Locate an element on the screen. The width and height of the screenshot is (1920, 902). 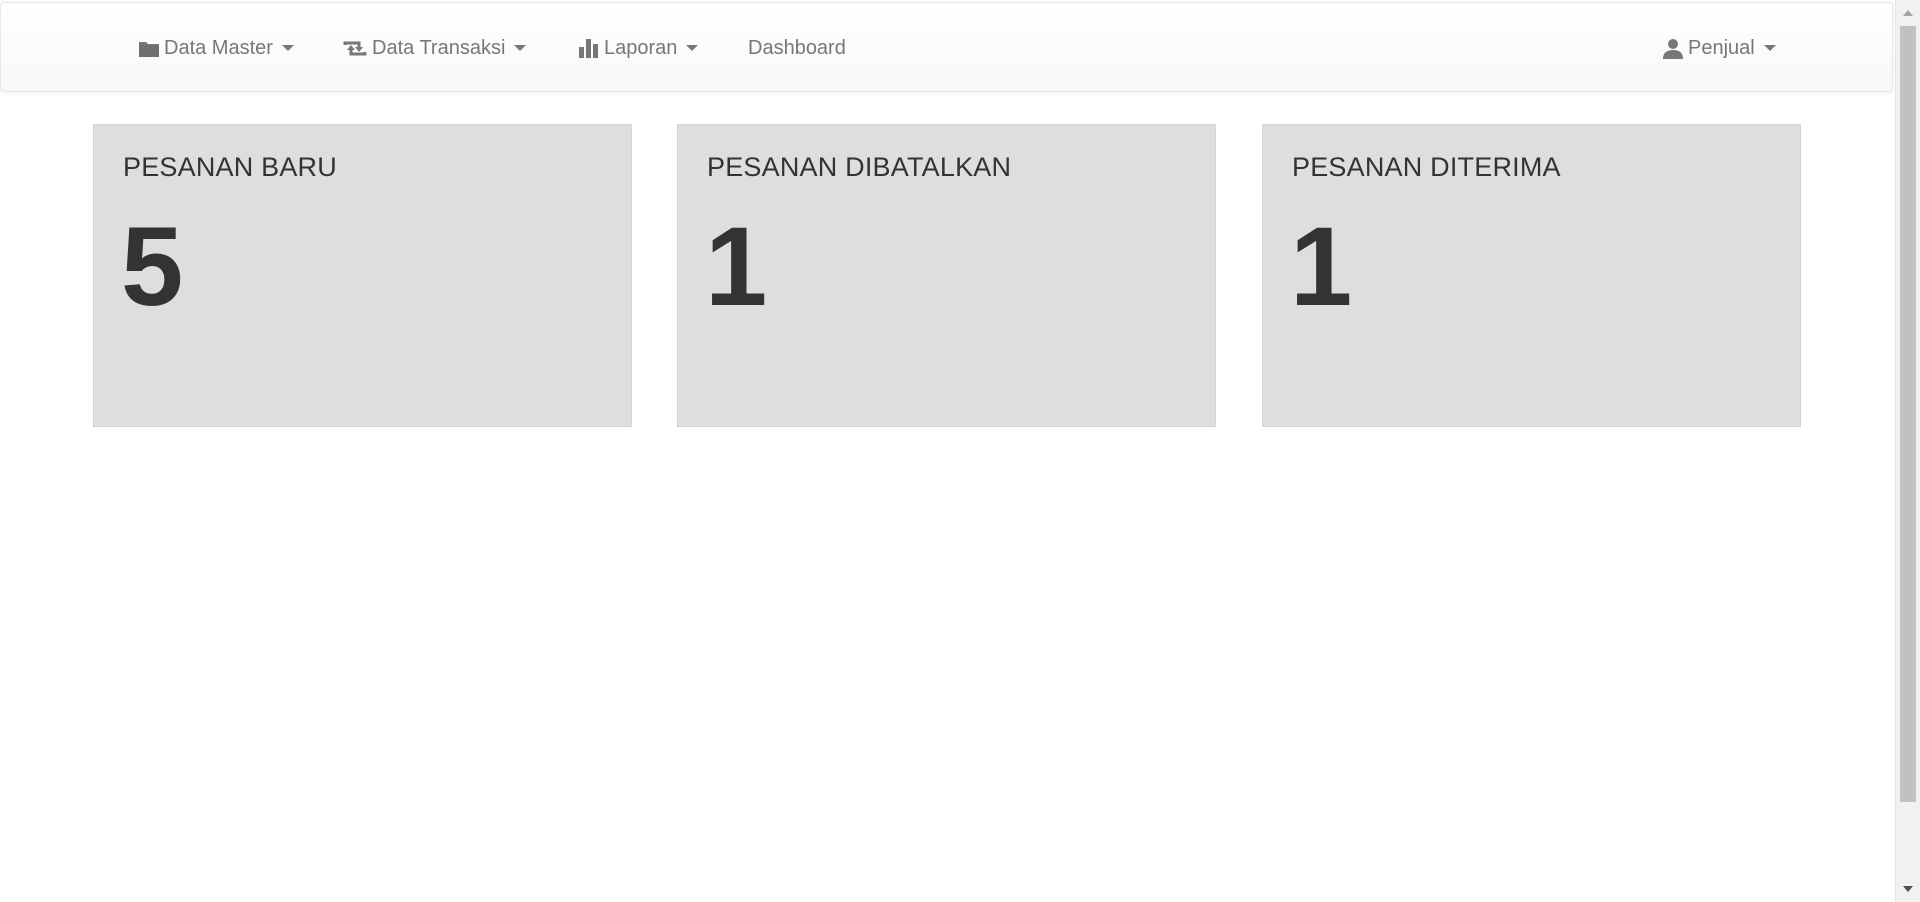
card-title: PESANAN BARU is located at coordinates (230, 167).